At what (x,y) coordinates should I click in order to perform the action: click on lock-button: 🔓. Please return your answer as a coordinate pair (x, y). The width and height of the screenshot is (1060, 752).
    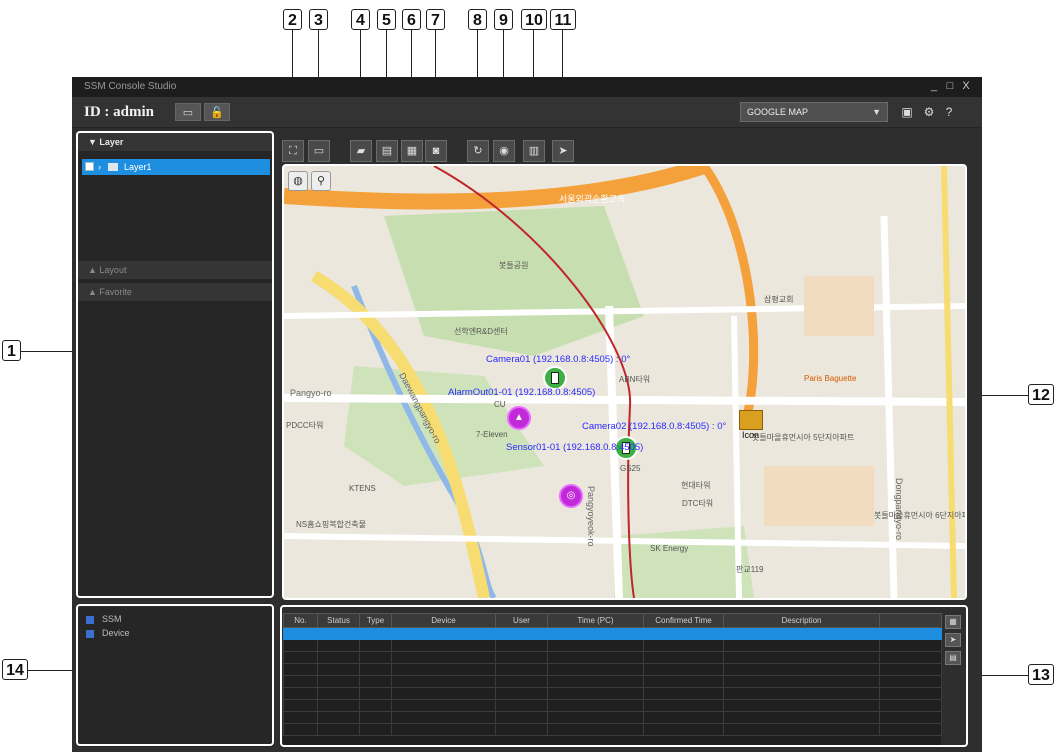
    Looking at the image, I should click on (217, 112).